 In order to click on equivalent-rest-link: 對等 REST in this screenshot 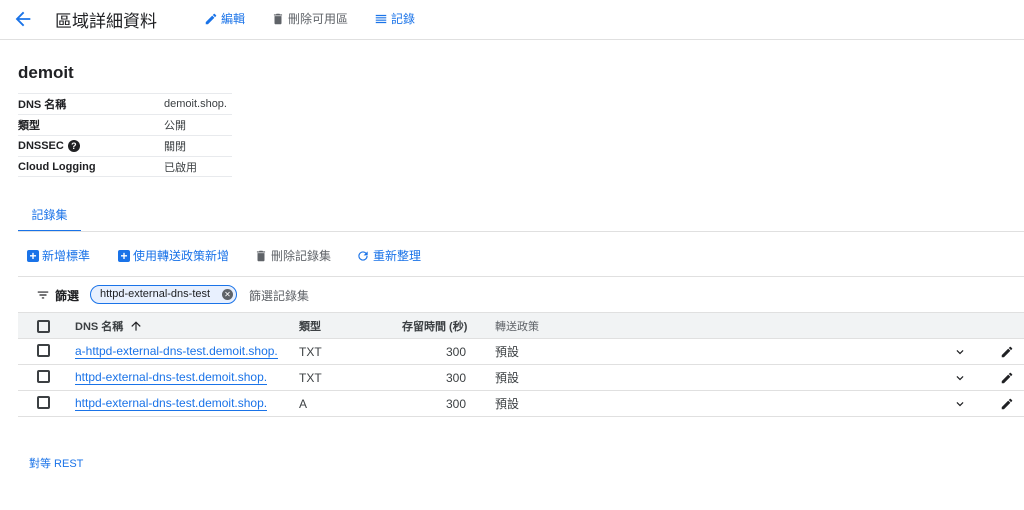, I will do `click(56, 463)`.